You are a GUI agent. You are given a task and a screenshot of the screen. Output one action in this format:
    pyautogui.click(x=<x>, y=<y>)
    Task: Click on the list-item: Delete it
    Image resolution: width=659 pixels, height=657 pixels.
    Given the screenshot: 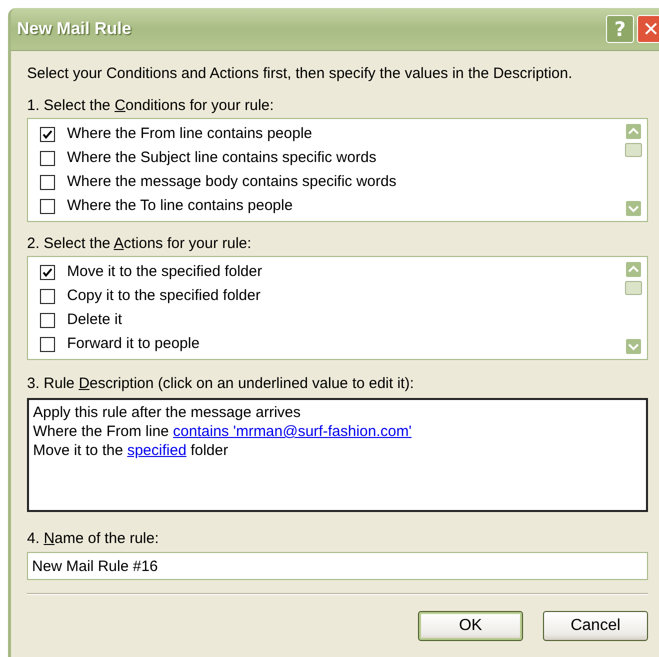 What is the action you would take?
    pyautogui.click(x=94, y=320)
    